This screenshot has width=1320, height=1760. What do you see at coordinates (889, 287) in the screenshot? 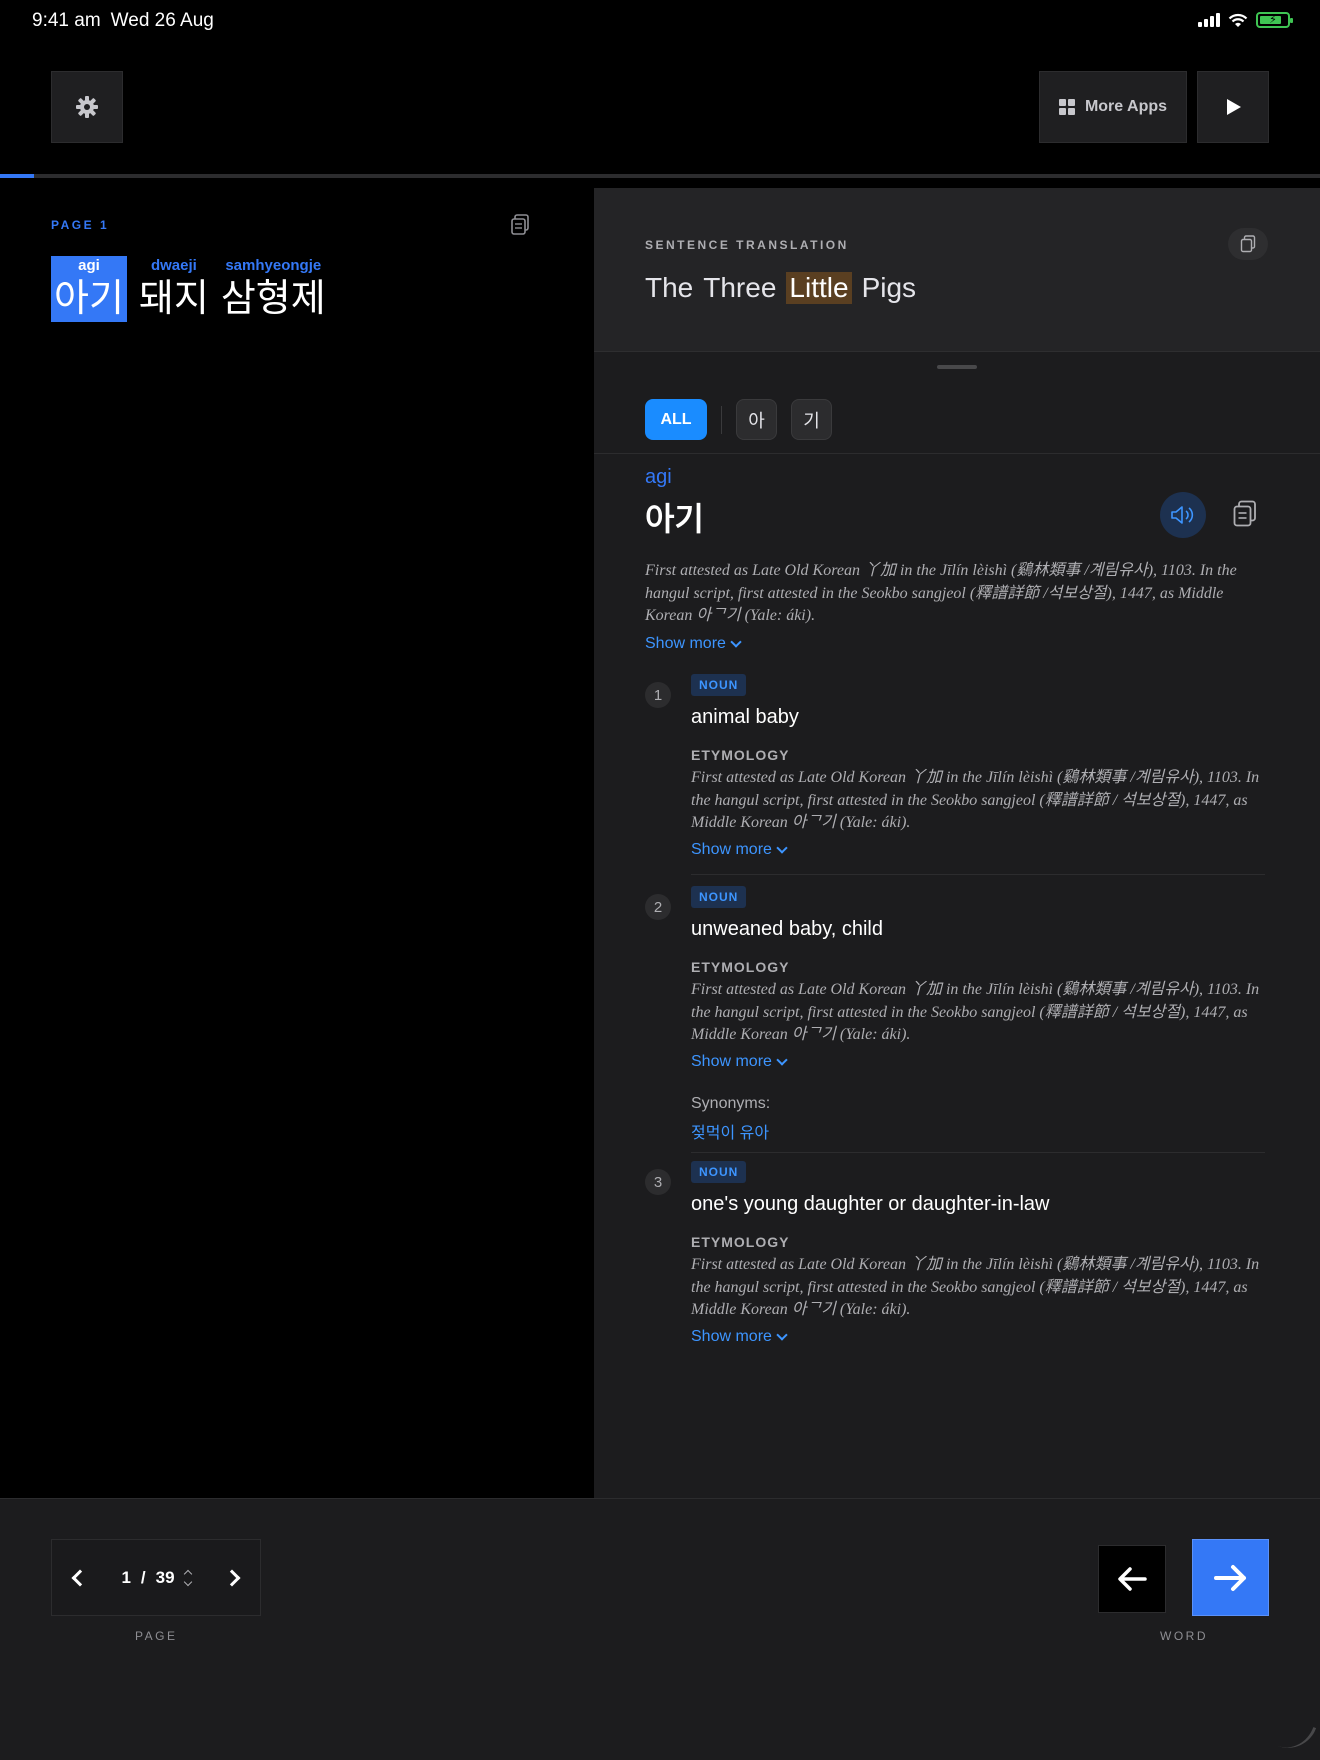
I see `translation-word: Pigs` at bounding box center [889, 287].